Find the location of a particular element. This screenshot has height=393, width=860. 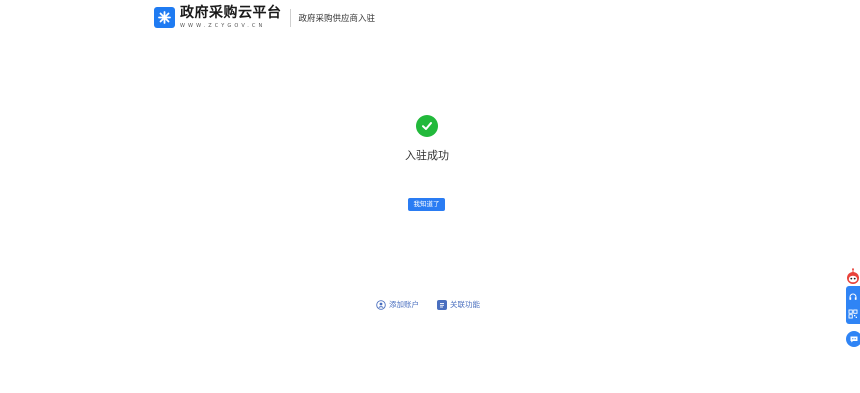

side-toolbar is located at coordinates (853, 305).